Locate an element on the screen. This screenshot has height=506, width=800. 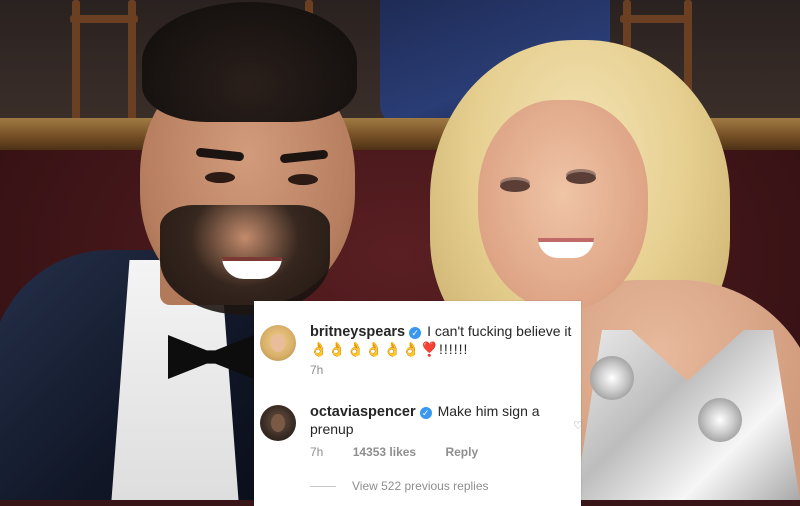
woman-face is located at coordinates (563, 205).